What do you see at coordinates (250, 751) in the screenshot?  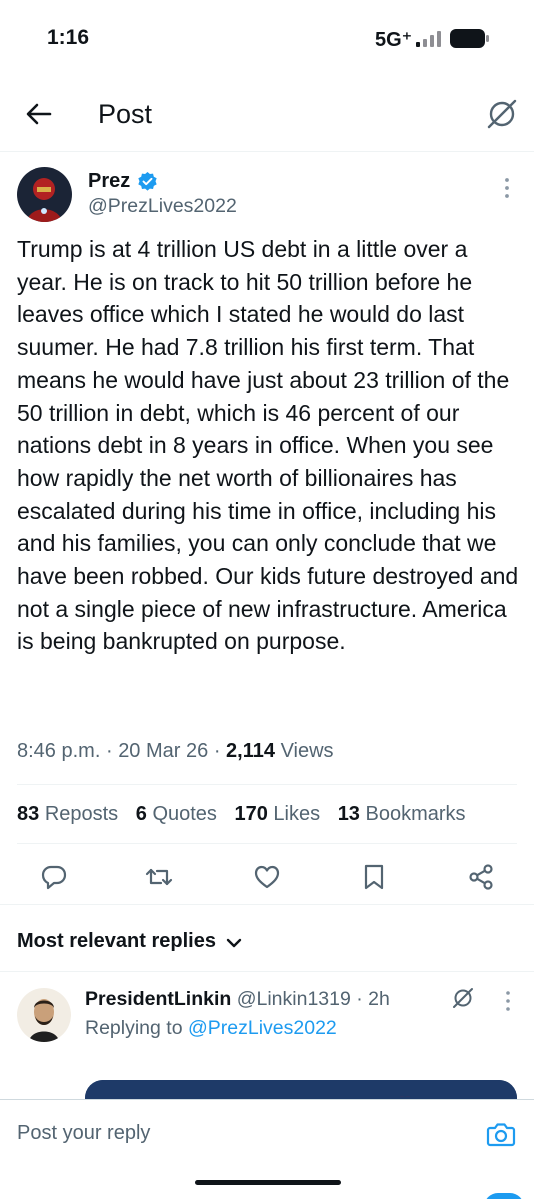 I see `views-count: 2,114` at bounding box center [250, 751].